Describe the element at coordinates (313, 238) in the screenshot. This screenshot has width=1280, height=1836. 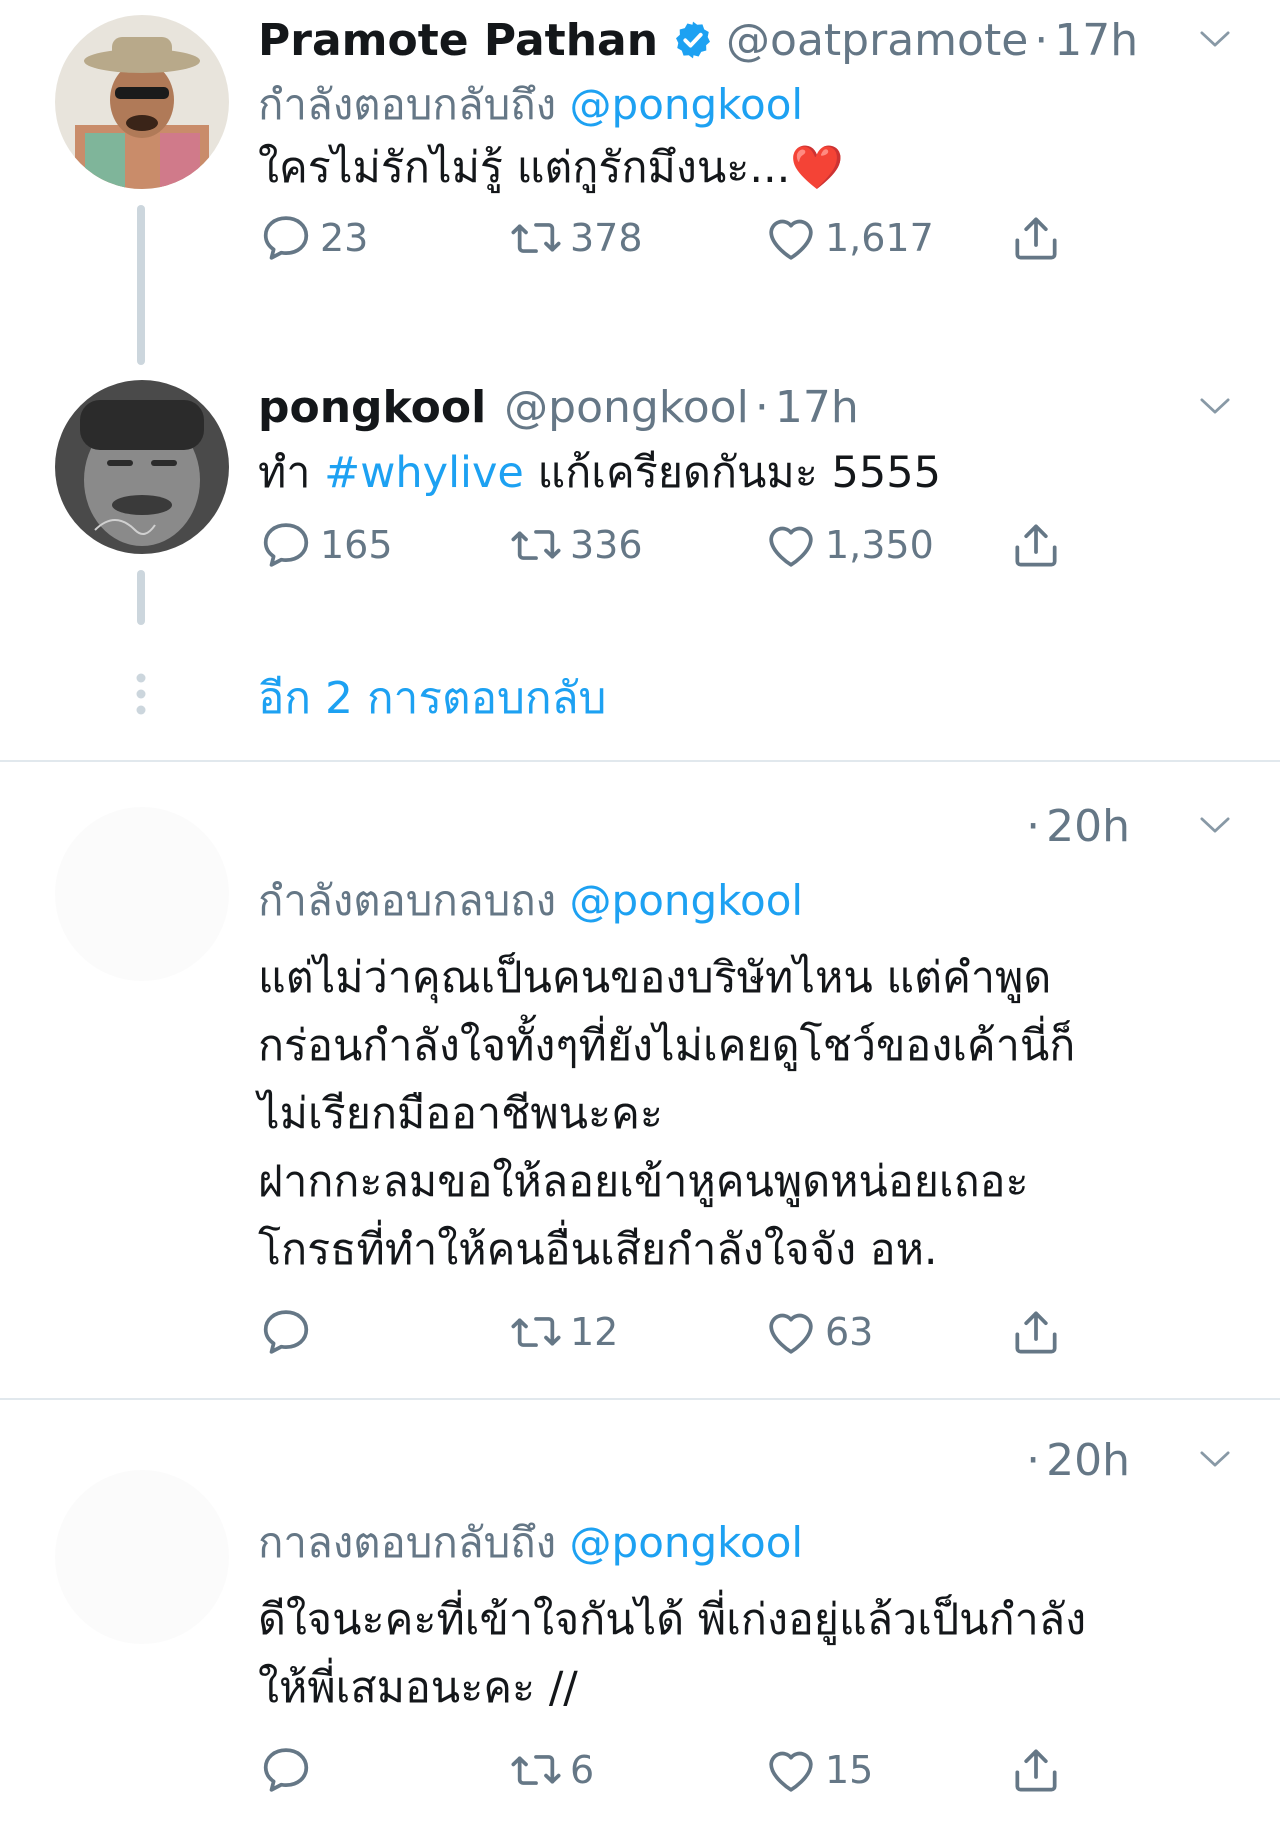
I see `reply-button: 23` at that location.